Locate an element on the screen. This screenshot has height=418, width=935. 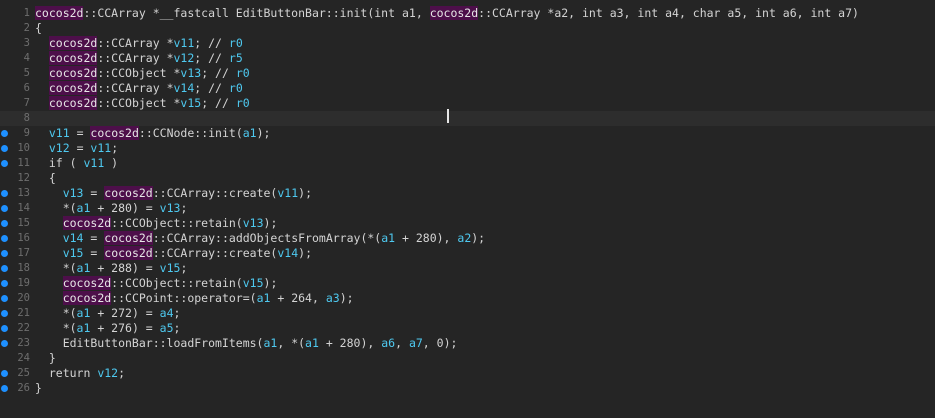
code-text: *(a1 + 288) = v15; is located at coordinates (111, 268).